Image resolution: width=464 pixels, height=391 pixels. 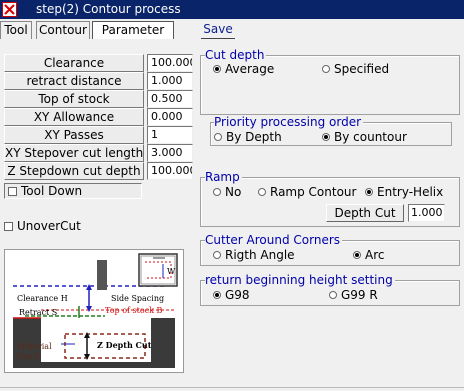 I want to click on return-g98-radio: G98, so click(x=231, y=295).